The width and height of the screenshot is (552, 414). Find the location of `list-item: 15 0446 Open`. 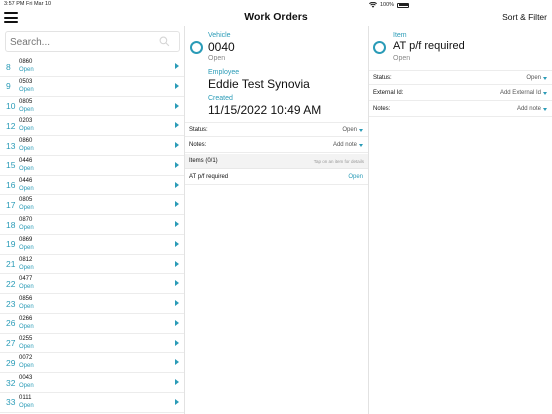

list-item: 15 0446 Open is located at coordinates (92, 166).